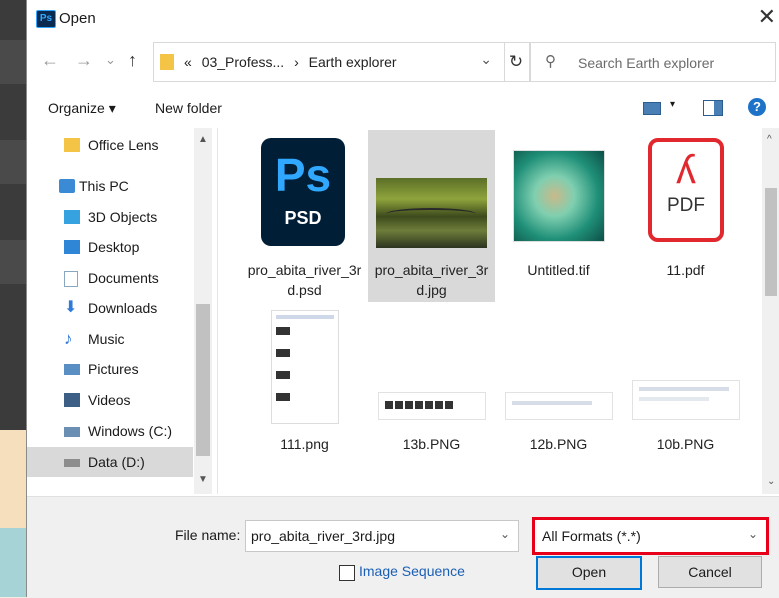 The height and width of the screenshot is (598, 779). Describe the element at coordinates (123, 308) in the screenshot. I see `sidebar-item-label: Downloads` at that location.